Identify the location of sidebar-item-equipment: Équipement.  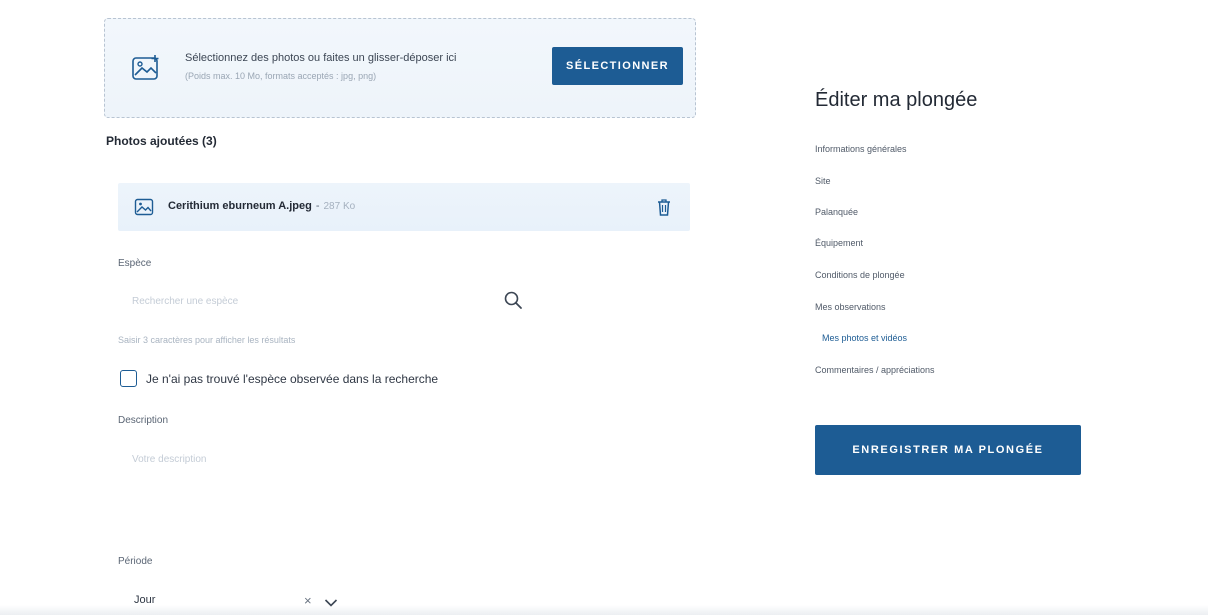
(839, 243).